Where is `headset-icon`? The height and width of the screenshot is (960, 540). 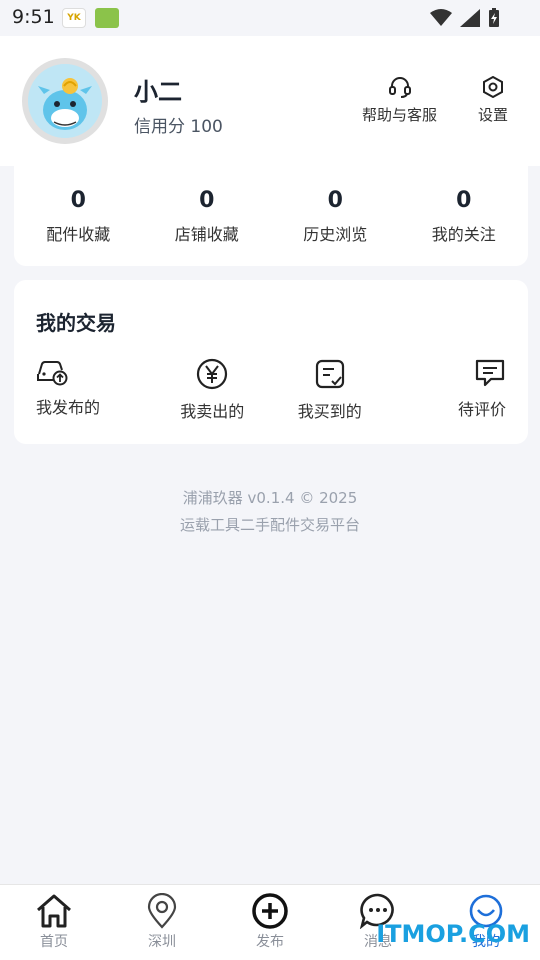
headset-icon is located at coordinates (399, 87).